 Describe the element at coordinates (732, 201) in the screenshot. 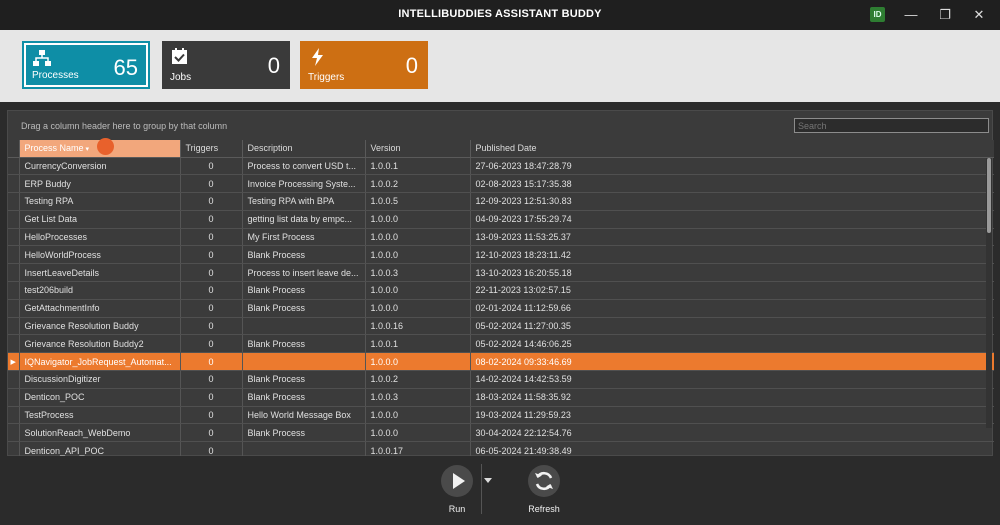

I see `cell-published-date: 12-09-2023 12:51:30.83` at that location.